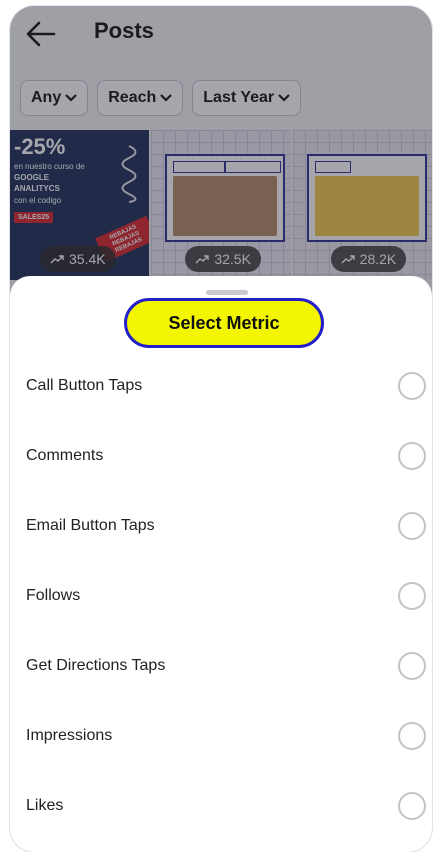 This screenshot has width=435, height=852. Describe the element at coordinates (221, 526) in the screenshot. I see `metric-option-email-button-taps: Email Button Taps` at that location.